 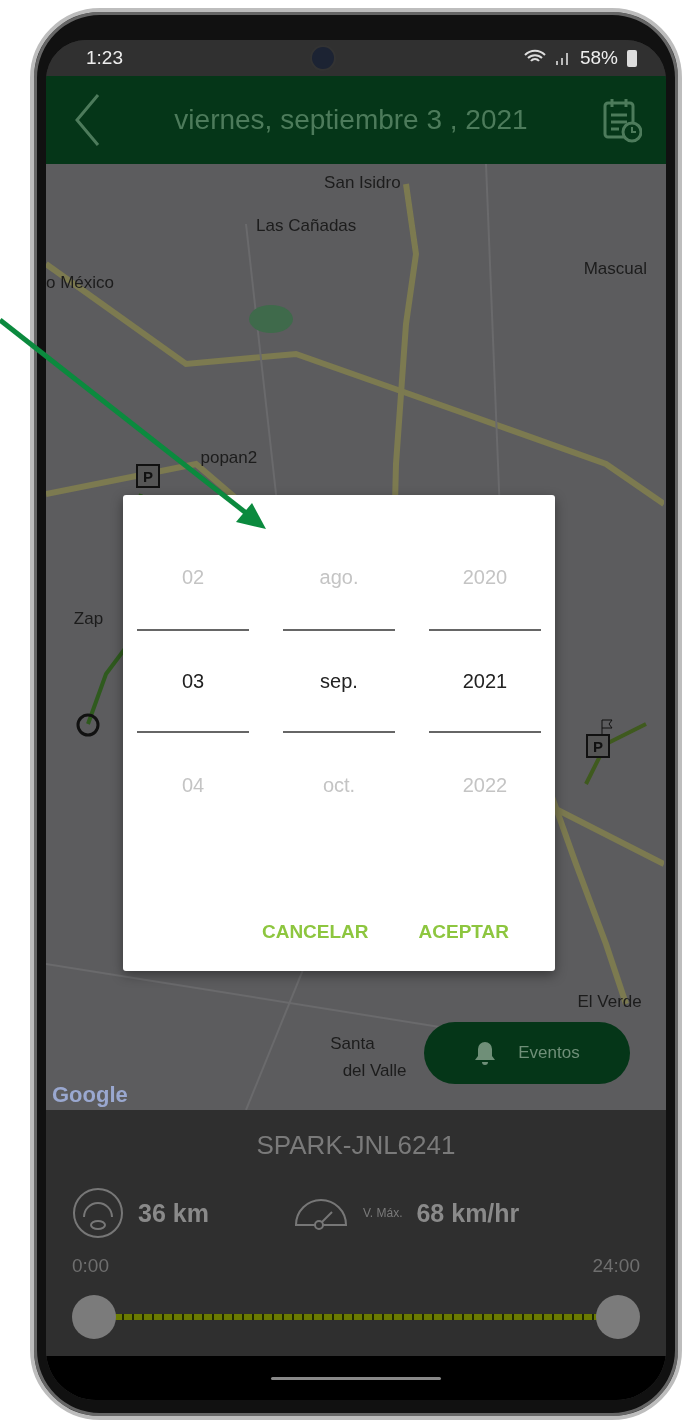 What do you see at coordinates (229, 457) in the screenshot?
I see `map-place-label: popan2` at bounding box center [229, 457].